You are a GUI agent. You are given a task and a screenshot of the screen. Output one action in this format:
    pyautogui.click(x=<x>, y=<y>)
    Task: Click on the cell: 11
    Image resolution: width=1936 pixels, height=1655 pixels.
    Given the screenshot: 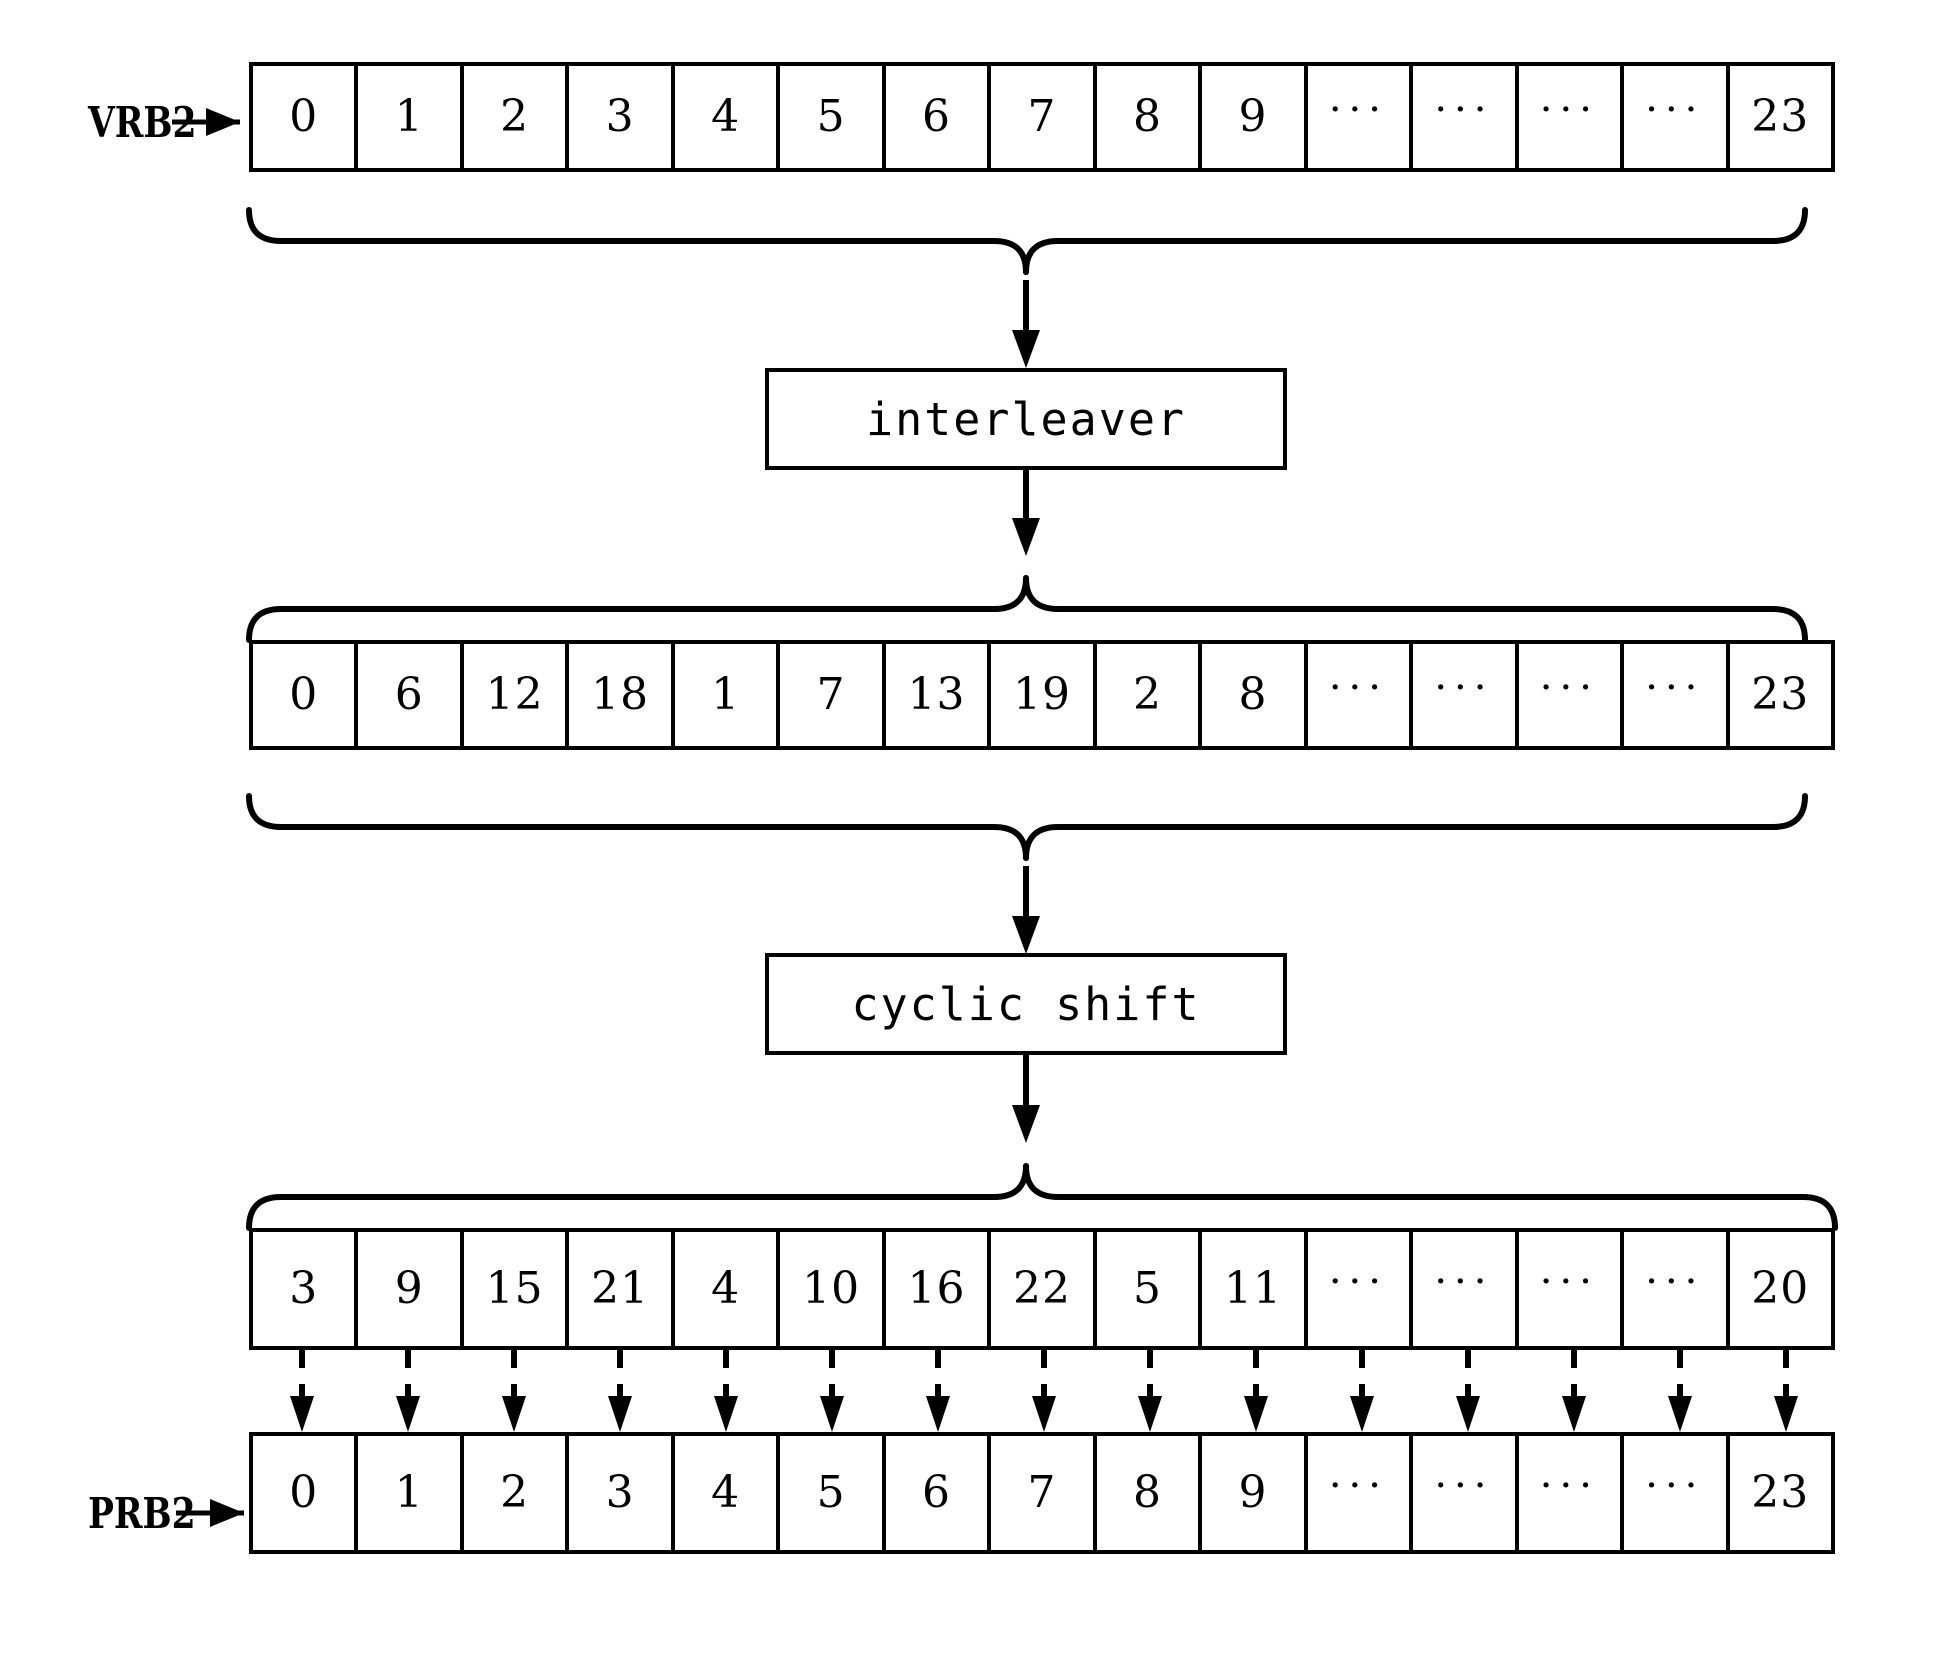 What is the action you would take?
    pyautogui.click(x=1255, y=1289)
    